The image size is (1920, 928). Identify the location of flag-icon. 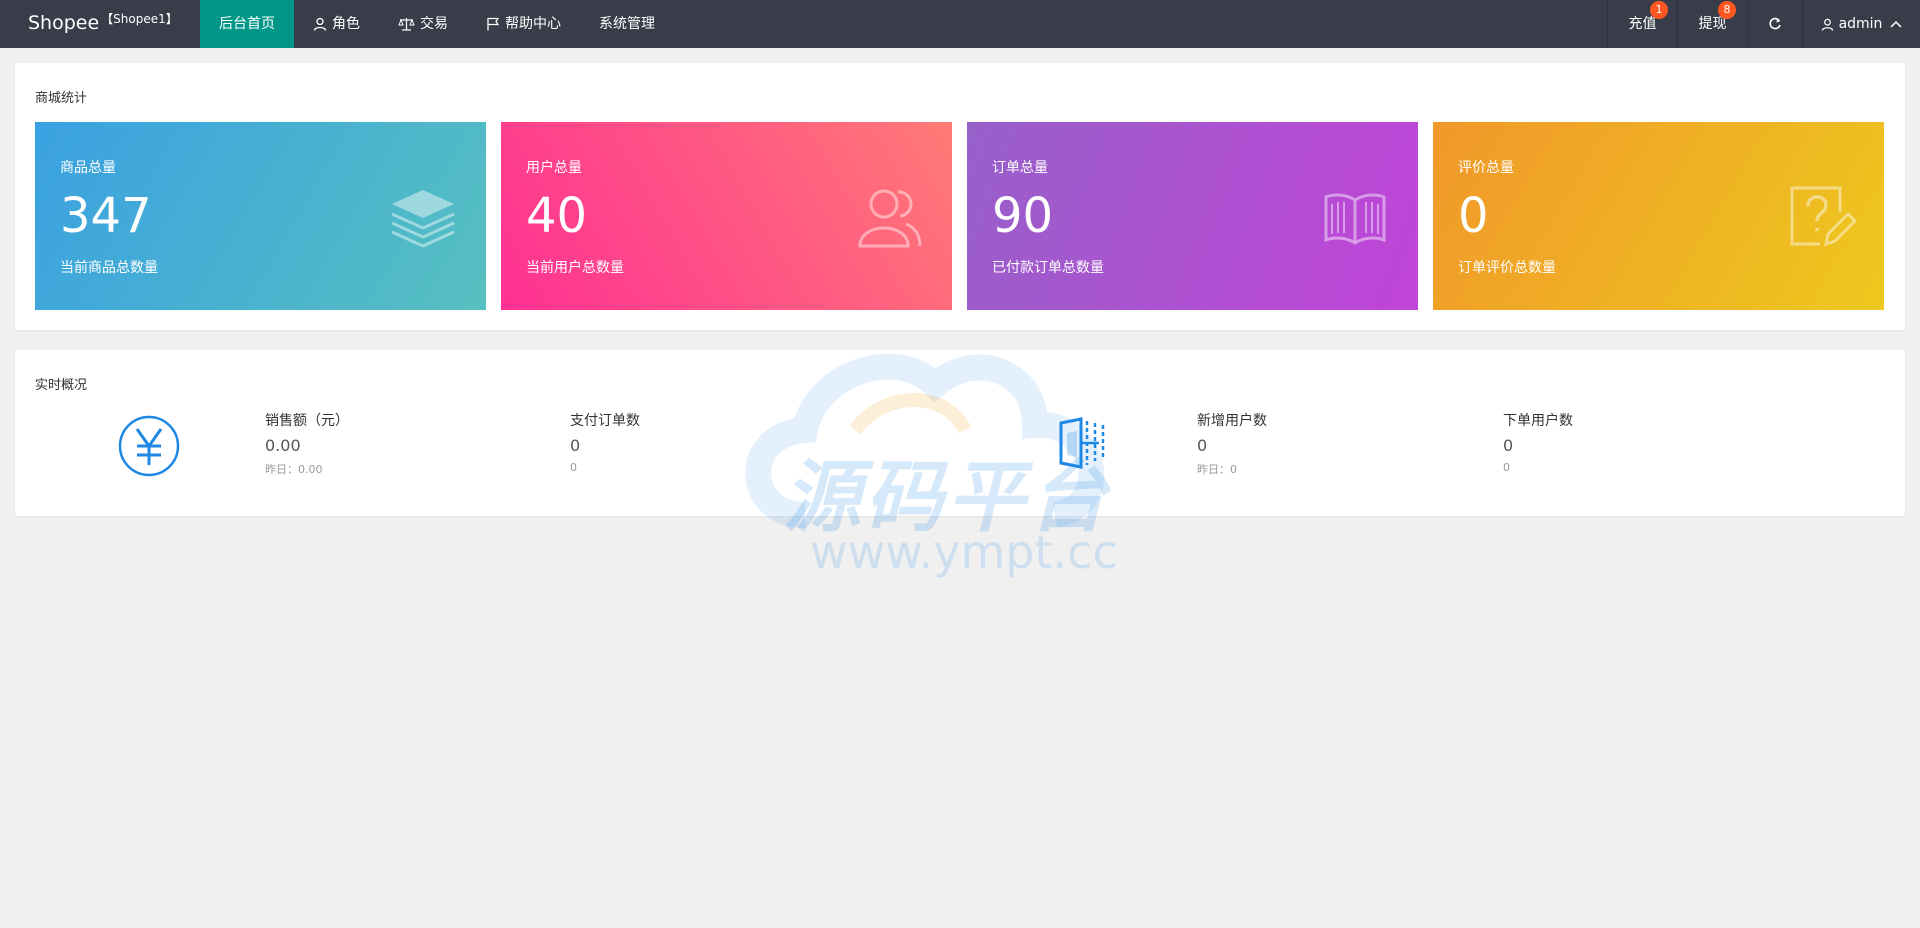
(493, 24).